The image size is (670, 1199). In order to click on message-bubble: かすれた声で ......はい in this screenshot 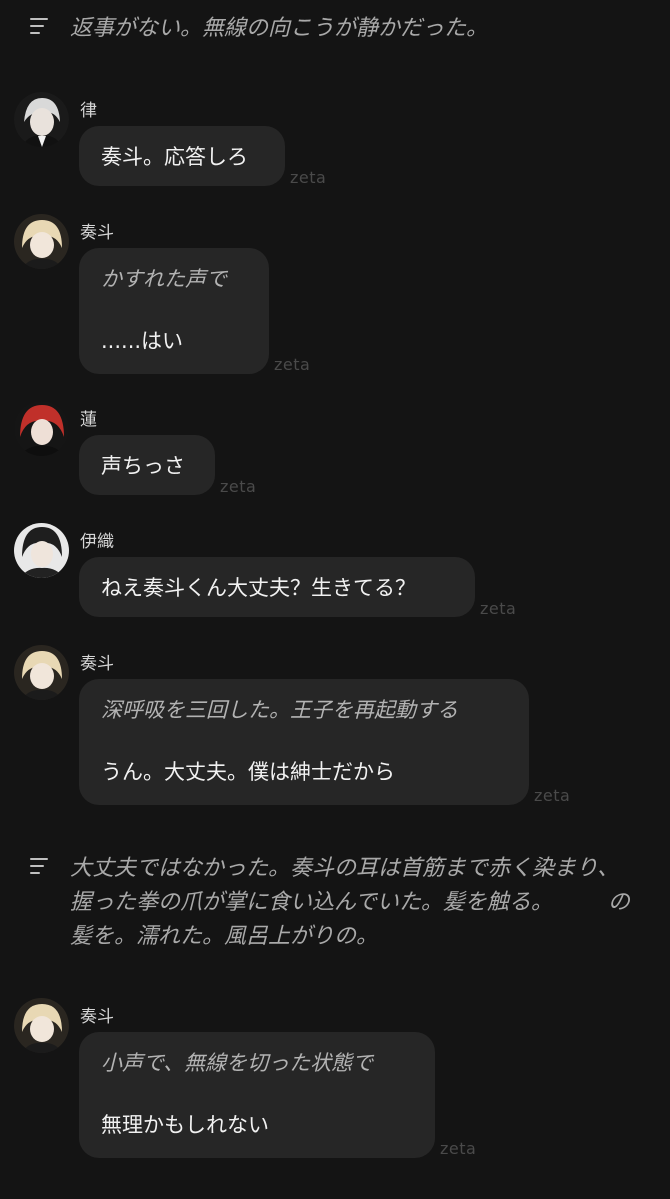, I will do `click(174, 311)`.